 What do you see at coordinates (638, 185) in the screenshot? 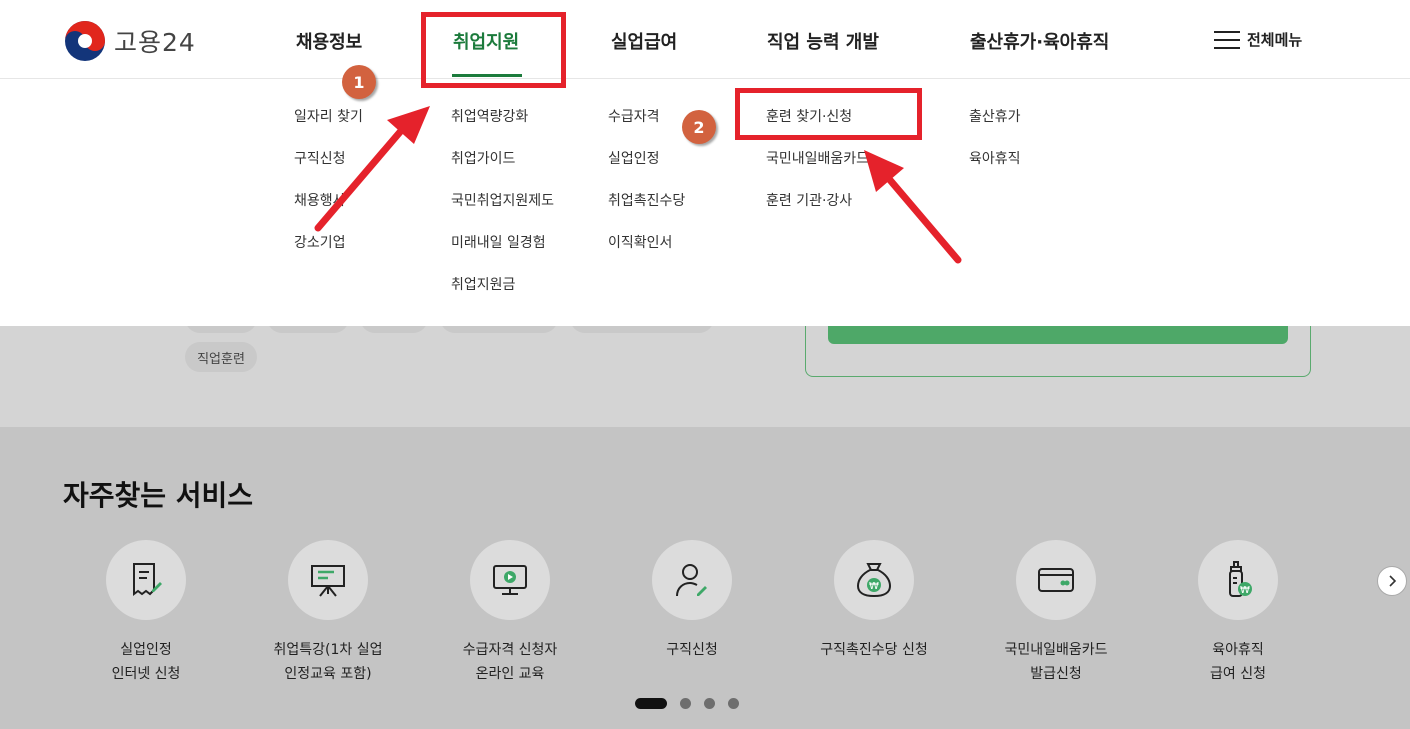
I see `annotation-arrows` at bounding box center [638, 185].